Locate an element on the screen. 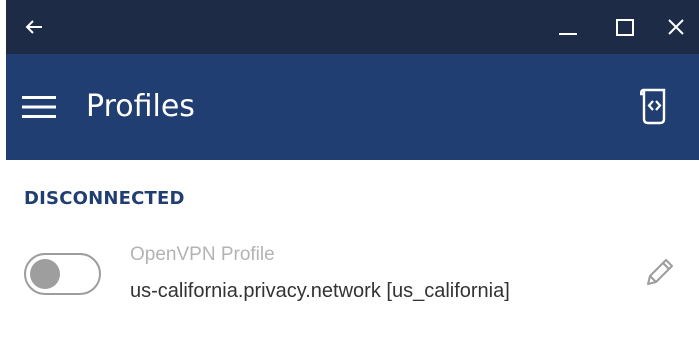 This screenshot has width=699, height=343. arrow-left-icon is located at coordinates (33, 27).